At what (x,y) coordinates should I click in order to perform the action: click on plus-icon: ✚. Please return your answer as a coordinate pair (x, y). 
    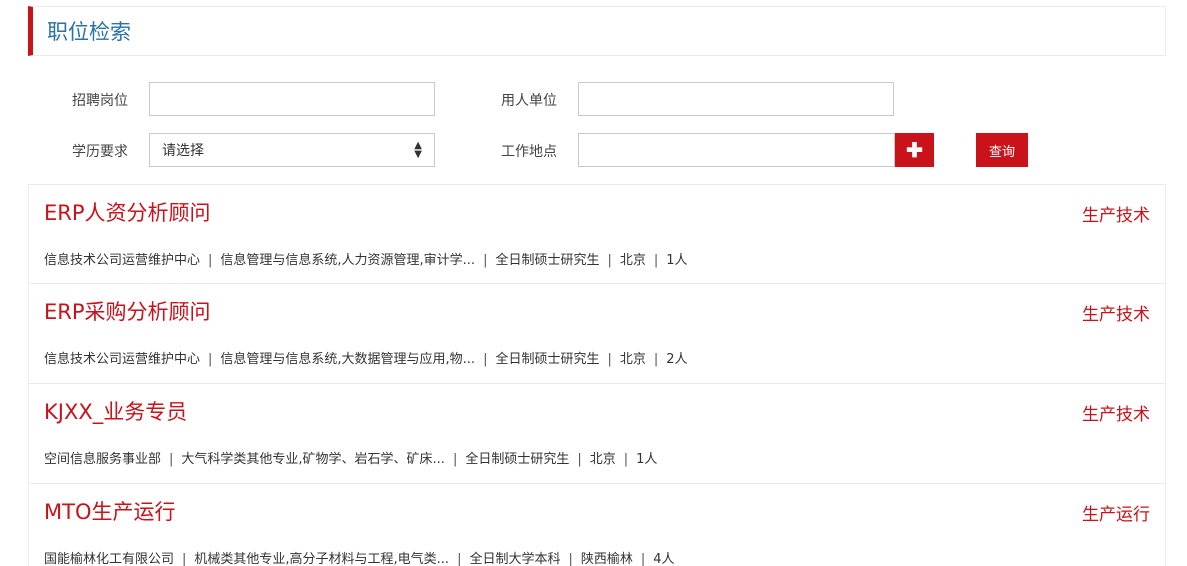
    Looking at the image, I should click on (914, 150).